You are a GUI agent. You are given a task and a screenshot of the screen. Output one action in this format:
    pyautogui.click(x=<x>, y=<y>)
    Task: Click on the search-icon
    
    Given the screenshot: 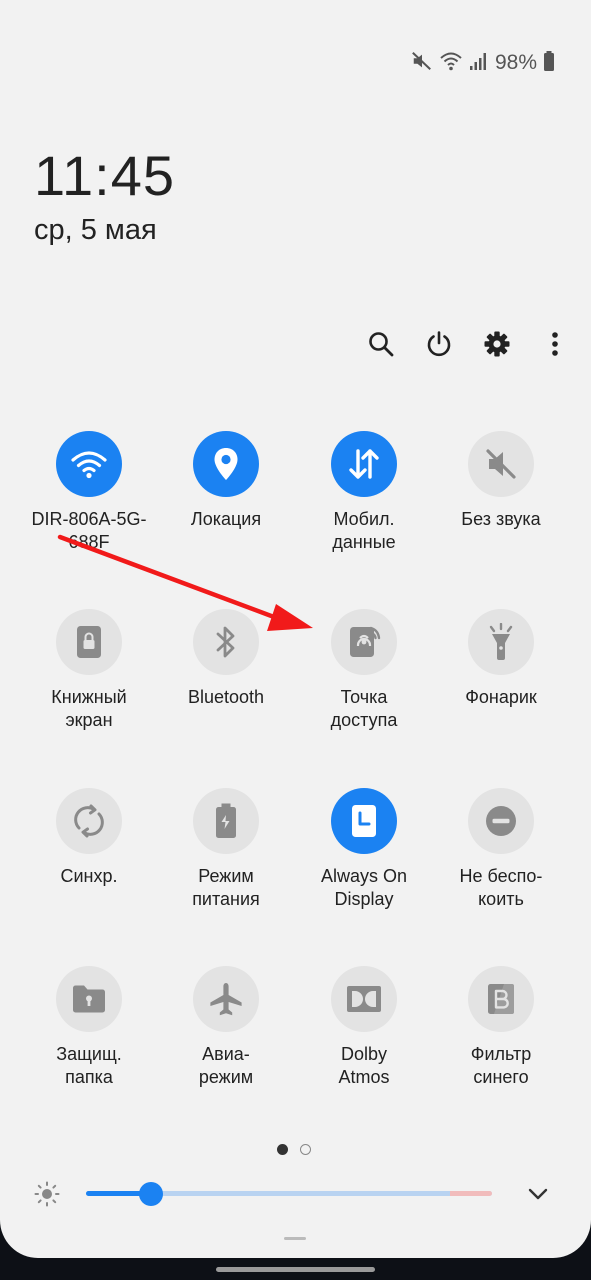 What is the action you would take?
    pyautogui.click(x=381, y=344)
    